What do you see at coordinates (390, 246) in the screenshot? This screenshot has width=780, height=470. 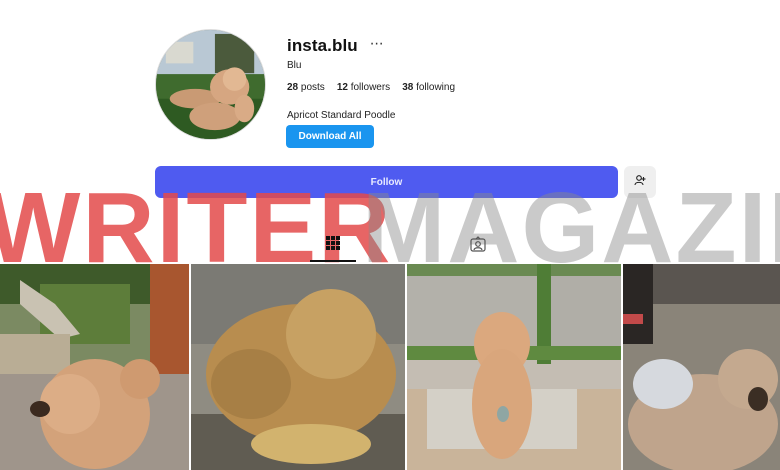 I see `profile-tabs` at bounding box center [390, 246].